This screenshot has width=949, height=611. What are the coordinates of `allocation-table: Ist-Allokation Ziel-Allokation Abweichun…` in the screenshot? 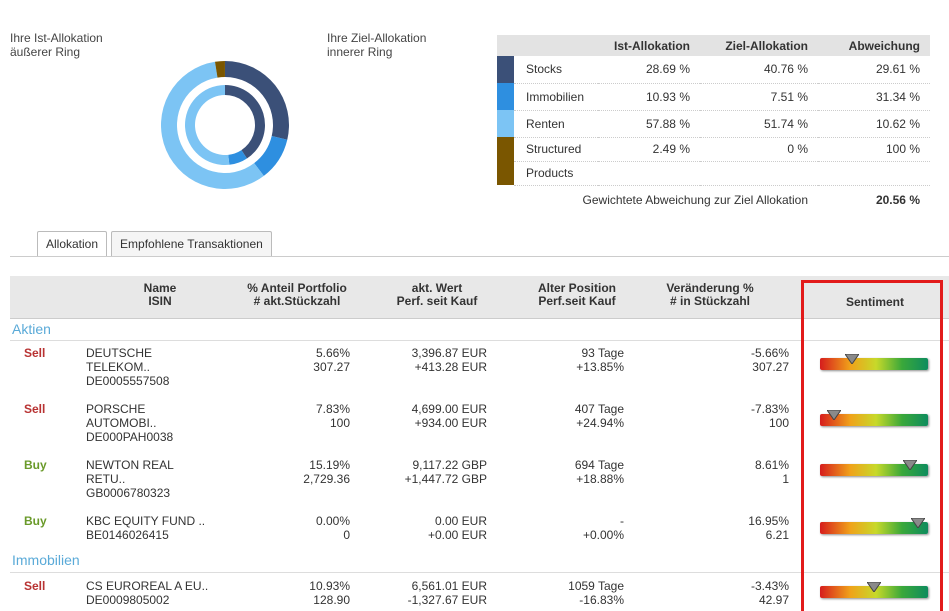 It's located at (713, 125).